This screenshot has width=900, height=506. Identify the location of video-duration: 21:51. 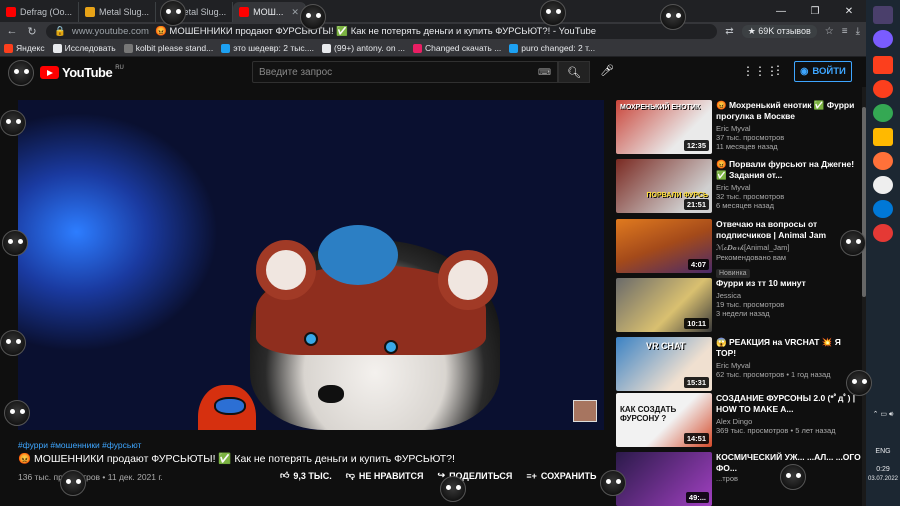
(696, 204).